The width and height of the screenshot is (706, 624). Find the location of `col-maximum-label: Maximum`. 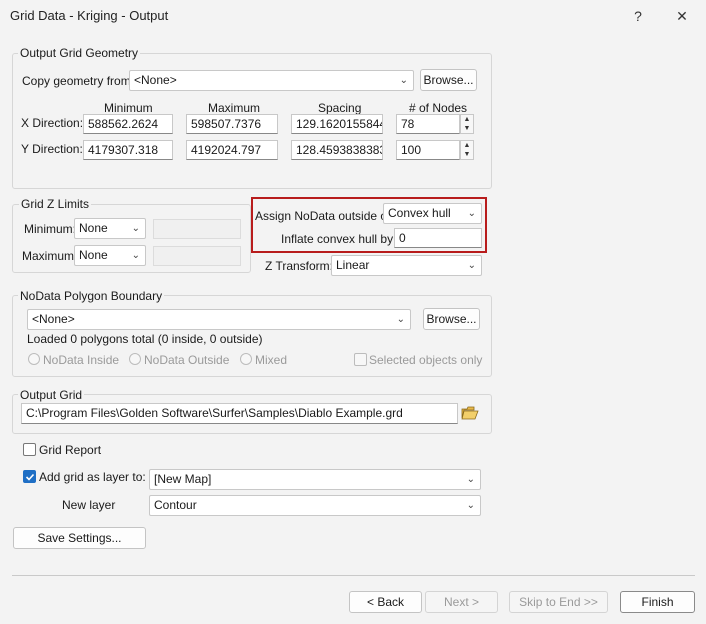

col-maximum-label: Maximum is located at coordinates (234, 108).